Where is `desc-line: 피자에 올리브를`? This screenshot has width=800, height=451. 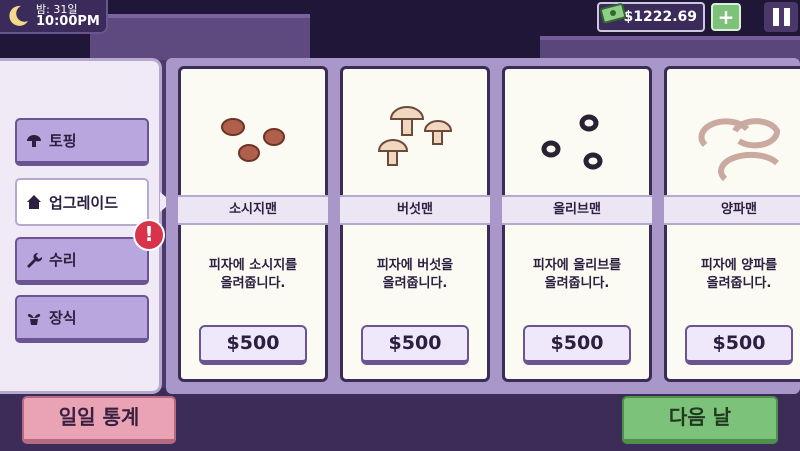 desc-line: 피자에 올리브를 is located at coordinates (577, 265).